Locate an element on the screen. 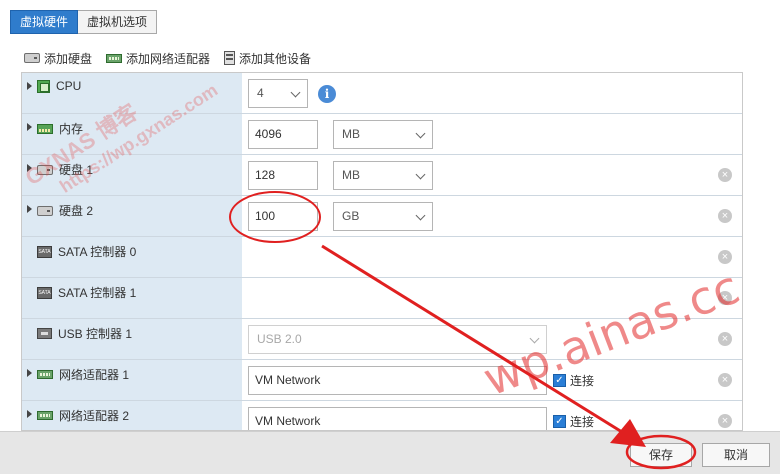 Image resolution: width=780 pixels, height=474 pixels. add-network-adapter-button: 添加网络适配器 is located at coordinates (158, 58).